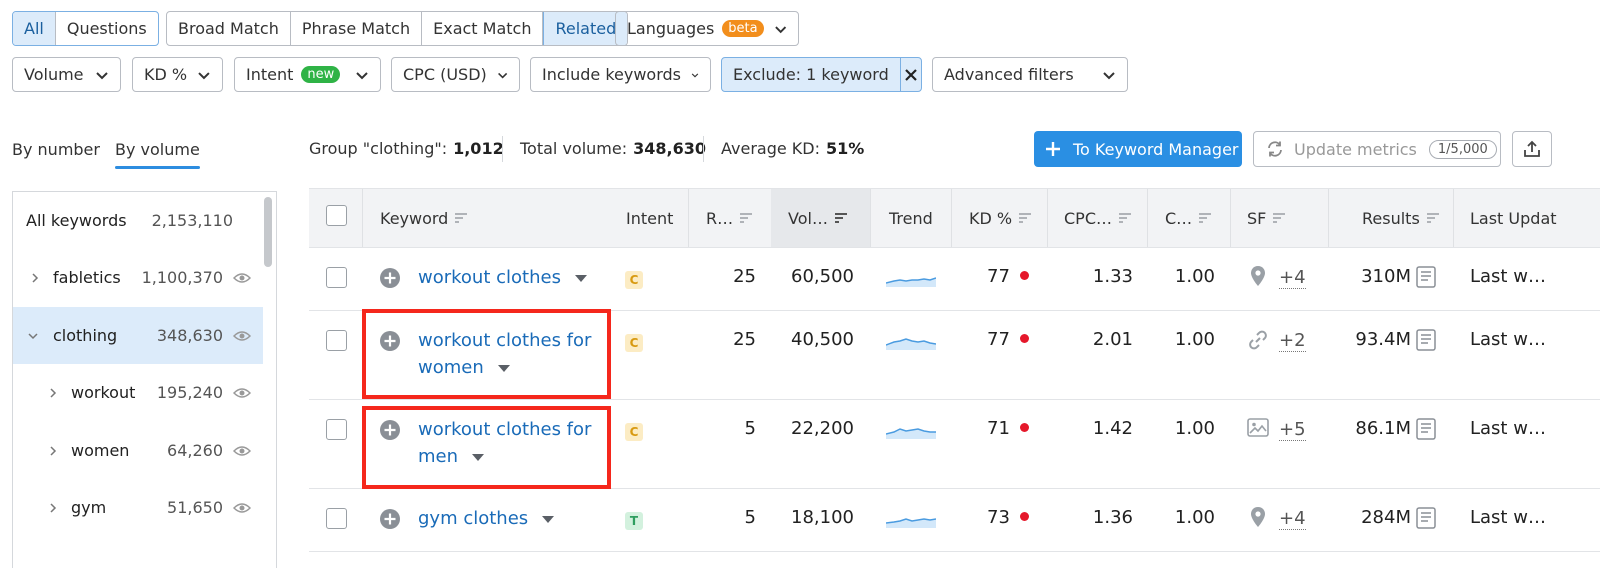  What do you see at coordinates (34, 28) in the screenshot?
I see `tab-all: All` at bounding box center [34, 28].